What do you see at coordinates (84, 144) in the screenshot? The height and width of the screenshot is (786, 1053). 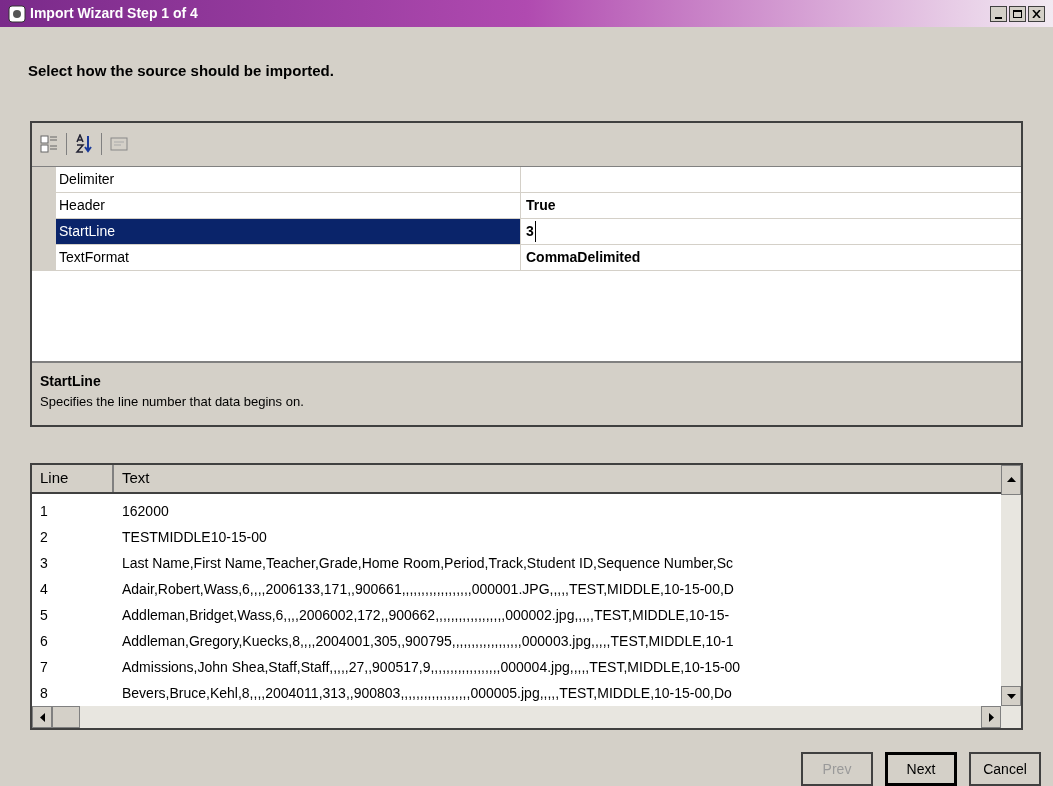 I see `sort-alphabetical-icon` at bounding box center [84, 144].